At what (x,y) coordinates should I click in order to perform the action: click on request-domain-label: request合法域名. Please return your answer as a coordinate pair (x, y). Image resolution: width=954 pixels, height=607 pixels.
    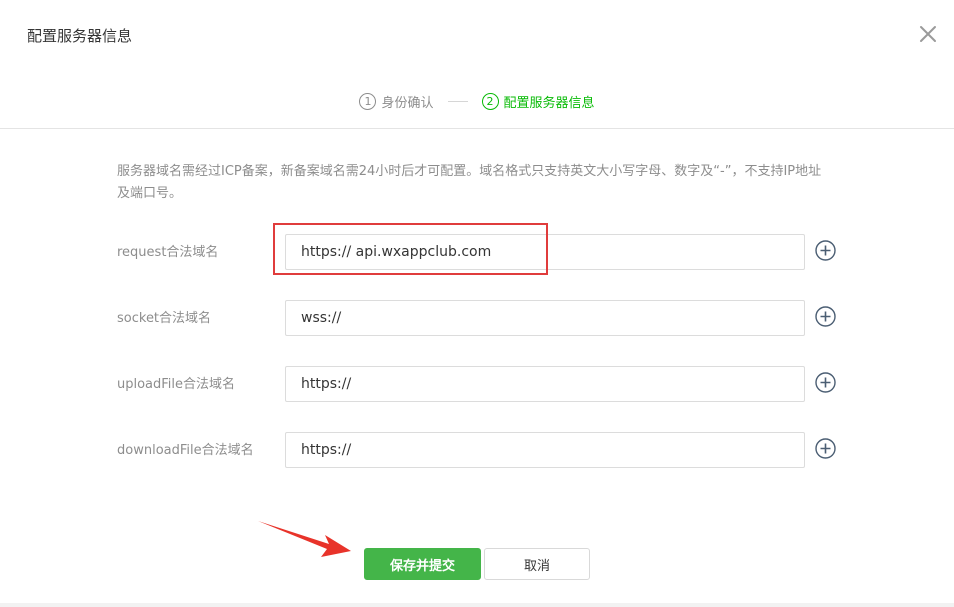
    Looking at the image, I should click on (168, 252).